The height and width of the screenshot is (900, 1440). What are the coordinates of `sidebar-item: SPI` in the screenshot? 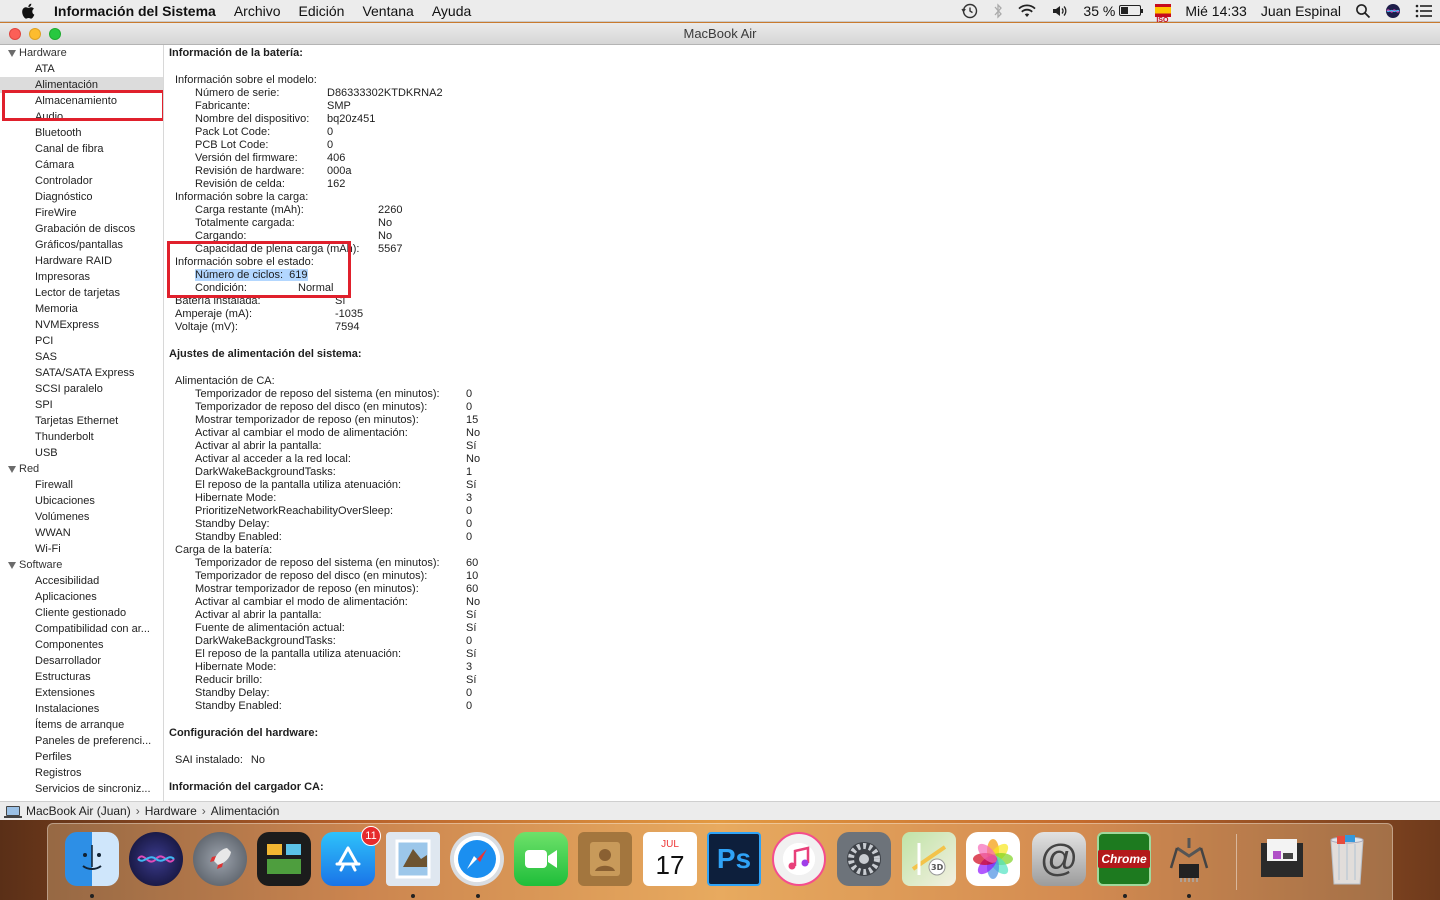 It's located at (81, 405).